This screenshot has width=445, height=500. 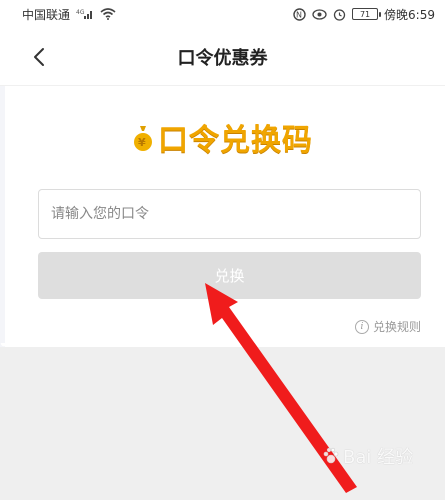 I want to click on nfc-icon: N, so click(x=299, y=14).